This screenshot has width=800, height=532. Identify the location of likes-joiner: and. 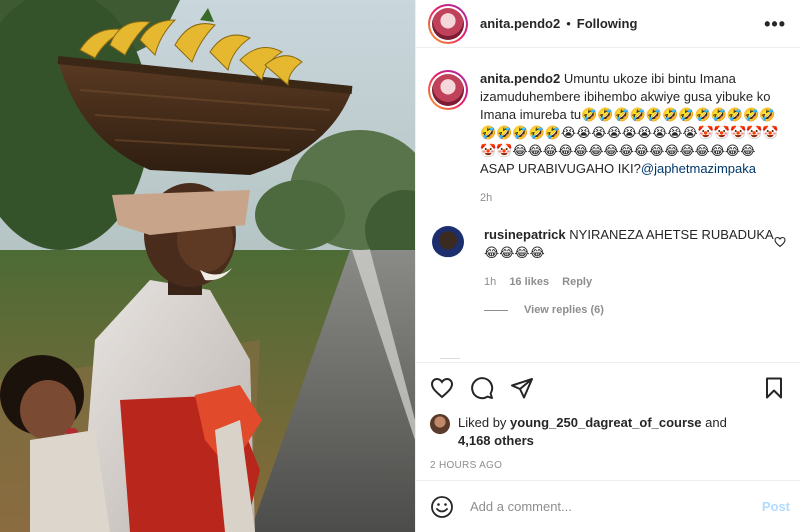
(716, 422).